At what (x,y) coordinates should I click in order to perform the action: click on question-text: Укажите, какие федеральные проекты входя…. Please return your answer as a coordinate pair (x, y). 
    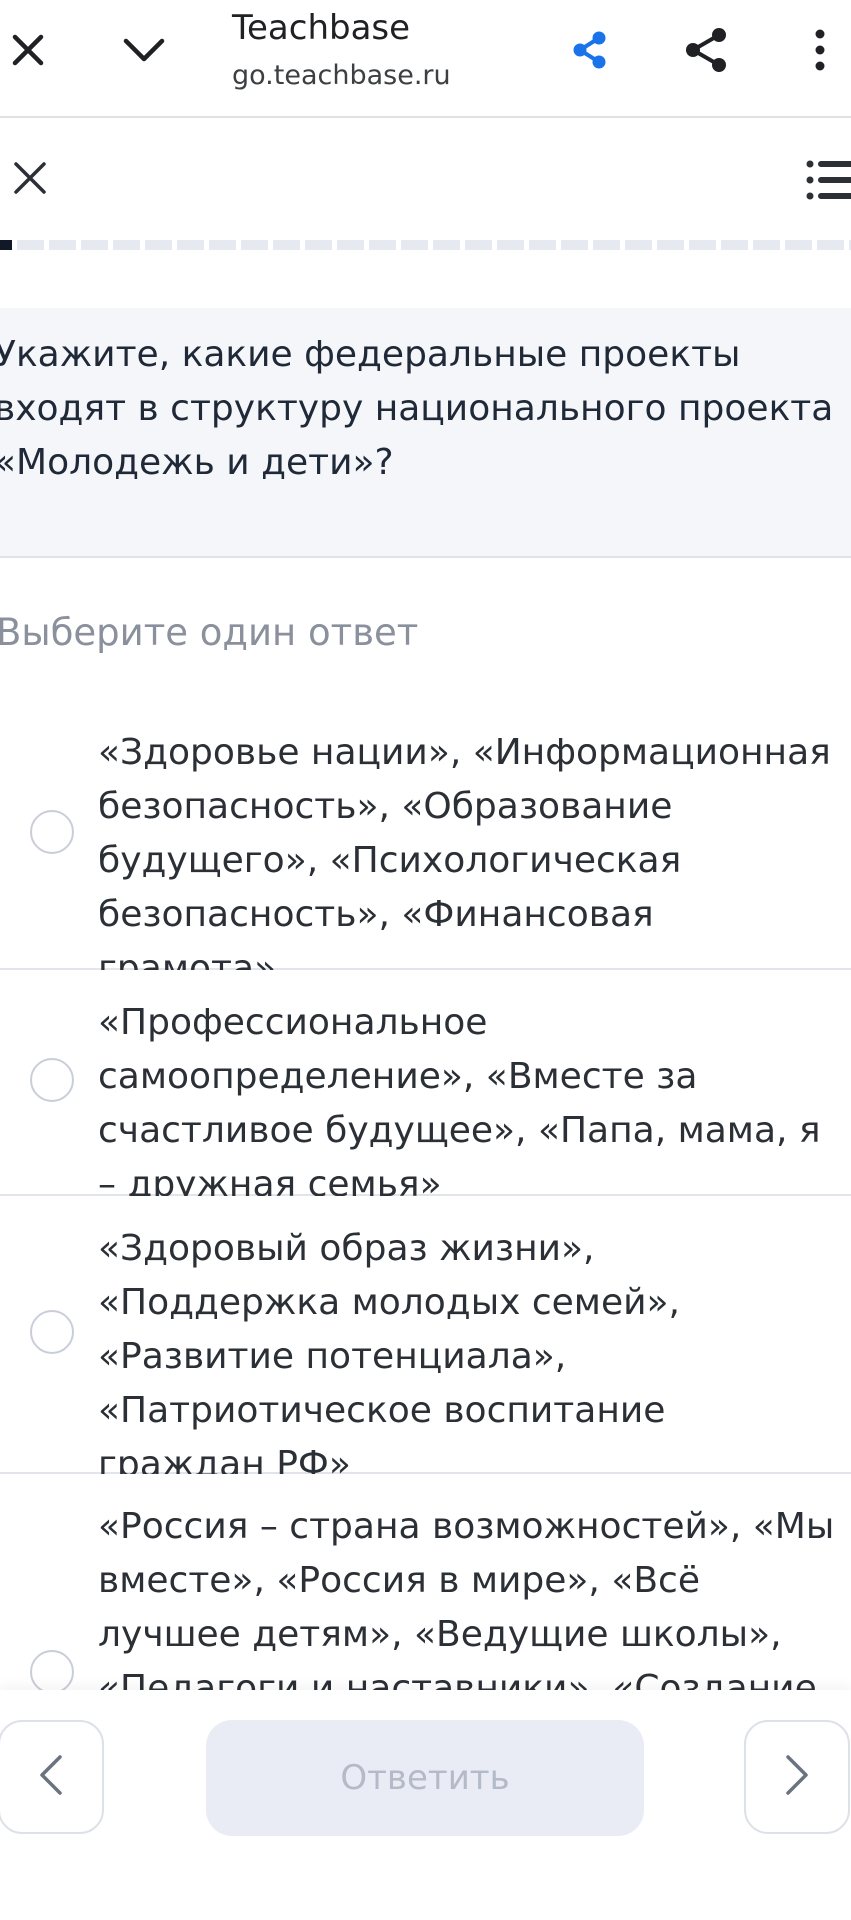
    Looking at the image, I should click on (417, 408).